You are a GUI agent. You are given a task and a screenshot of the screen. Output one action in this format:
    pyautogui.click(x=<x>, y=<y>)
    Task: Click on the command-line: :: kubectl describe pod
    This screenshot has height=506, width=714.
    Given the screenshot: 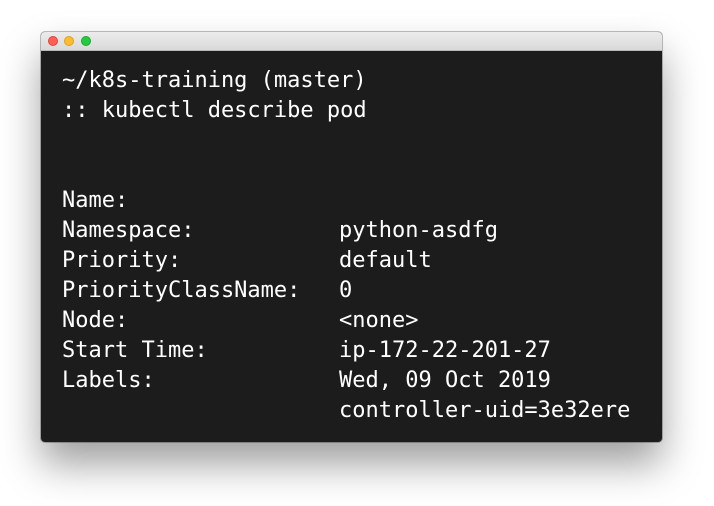 What is the action you would take?
    pyautogui.click(x=214, y=110)
    